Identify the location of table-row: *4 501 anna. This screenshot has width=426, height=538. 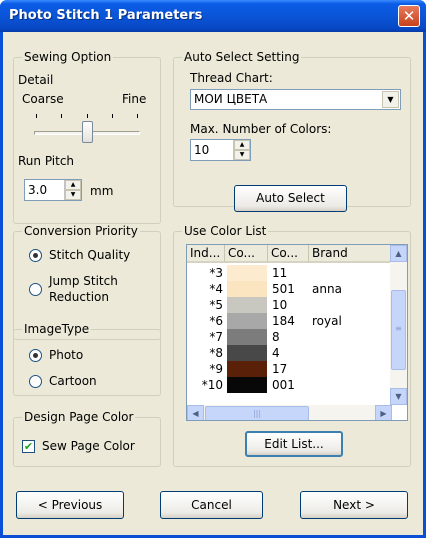
(289, 289).